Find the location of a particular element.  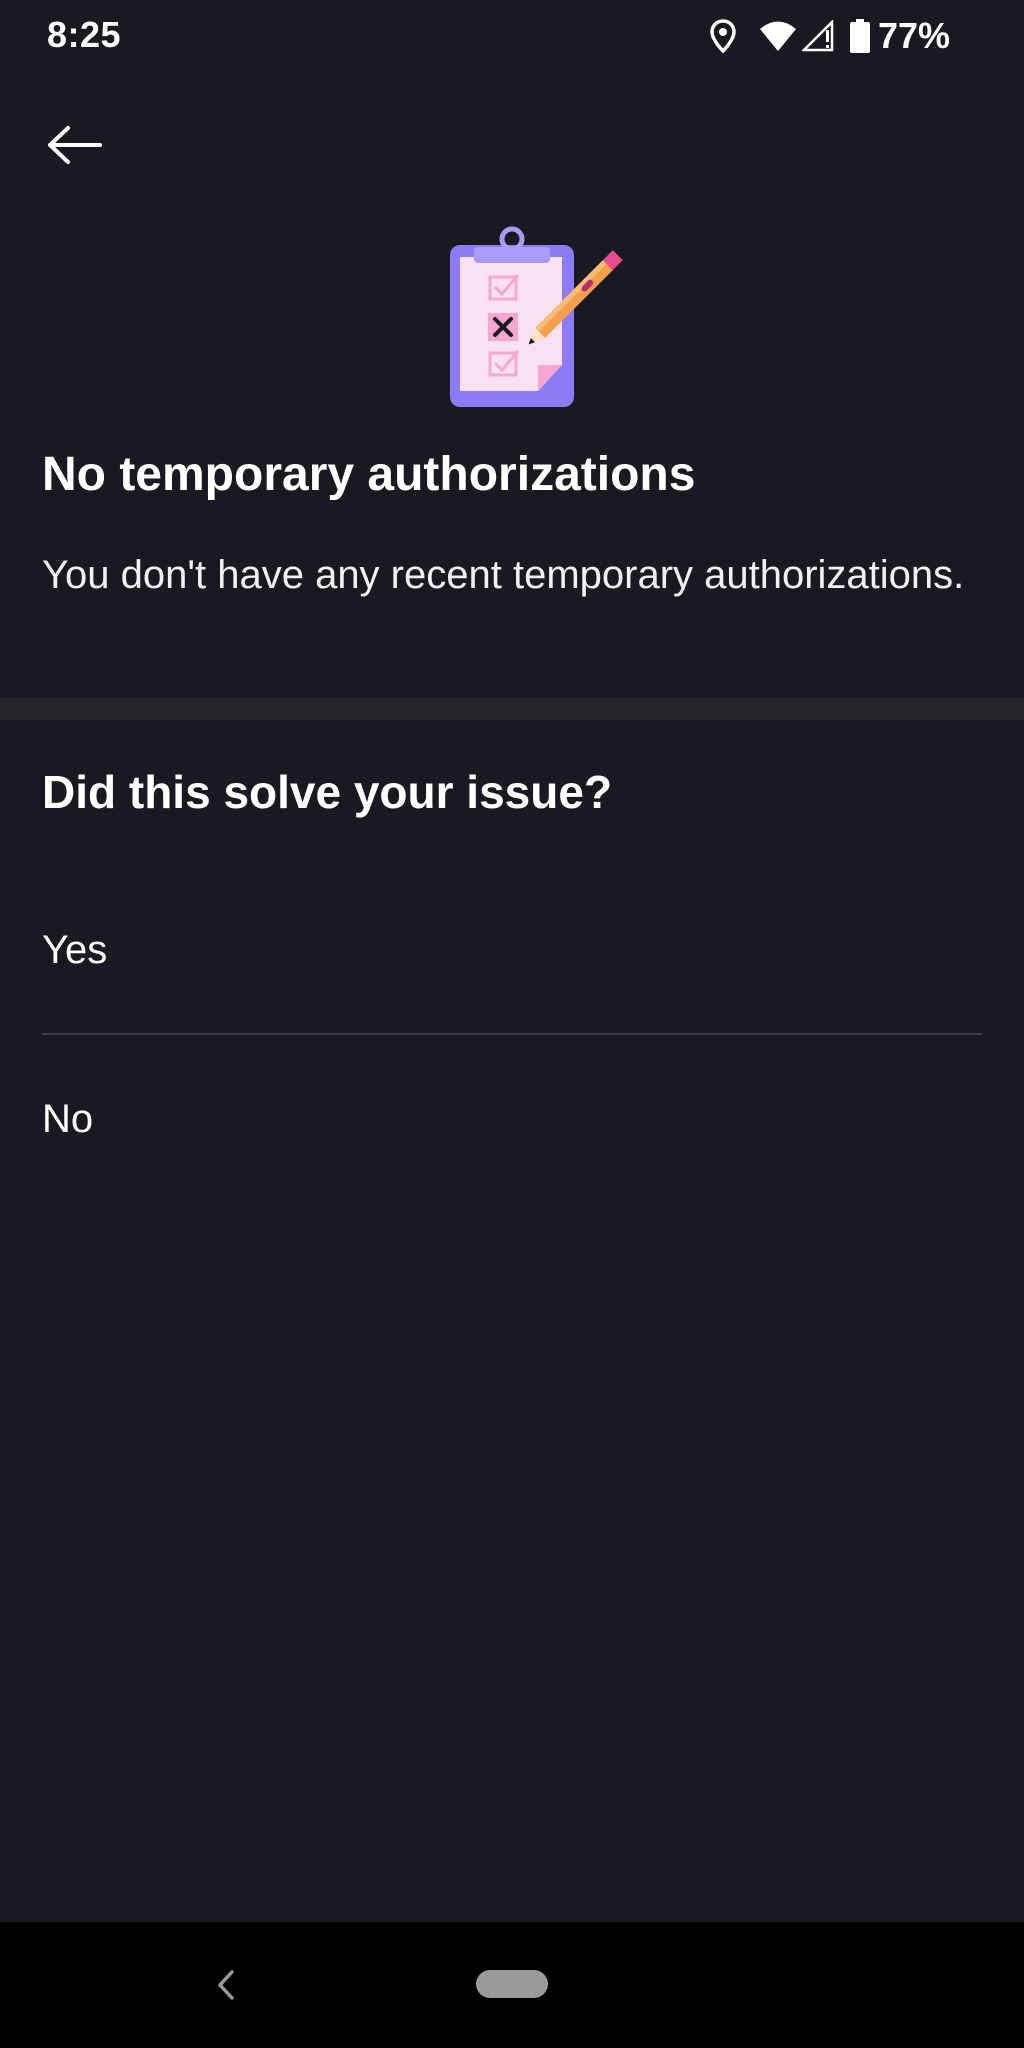

system-nav-bar is located at coordinates (512, 1985).